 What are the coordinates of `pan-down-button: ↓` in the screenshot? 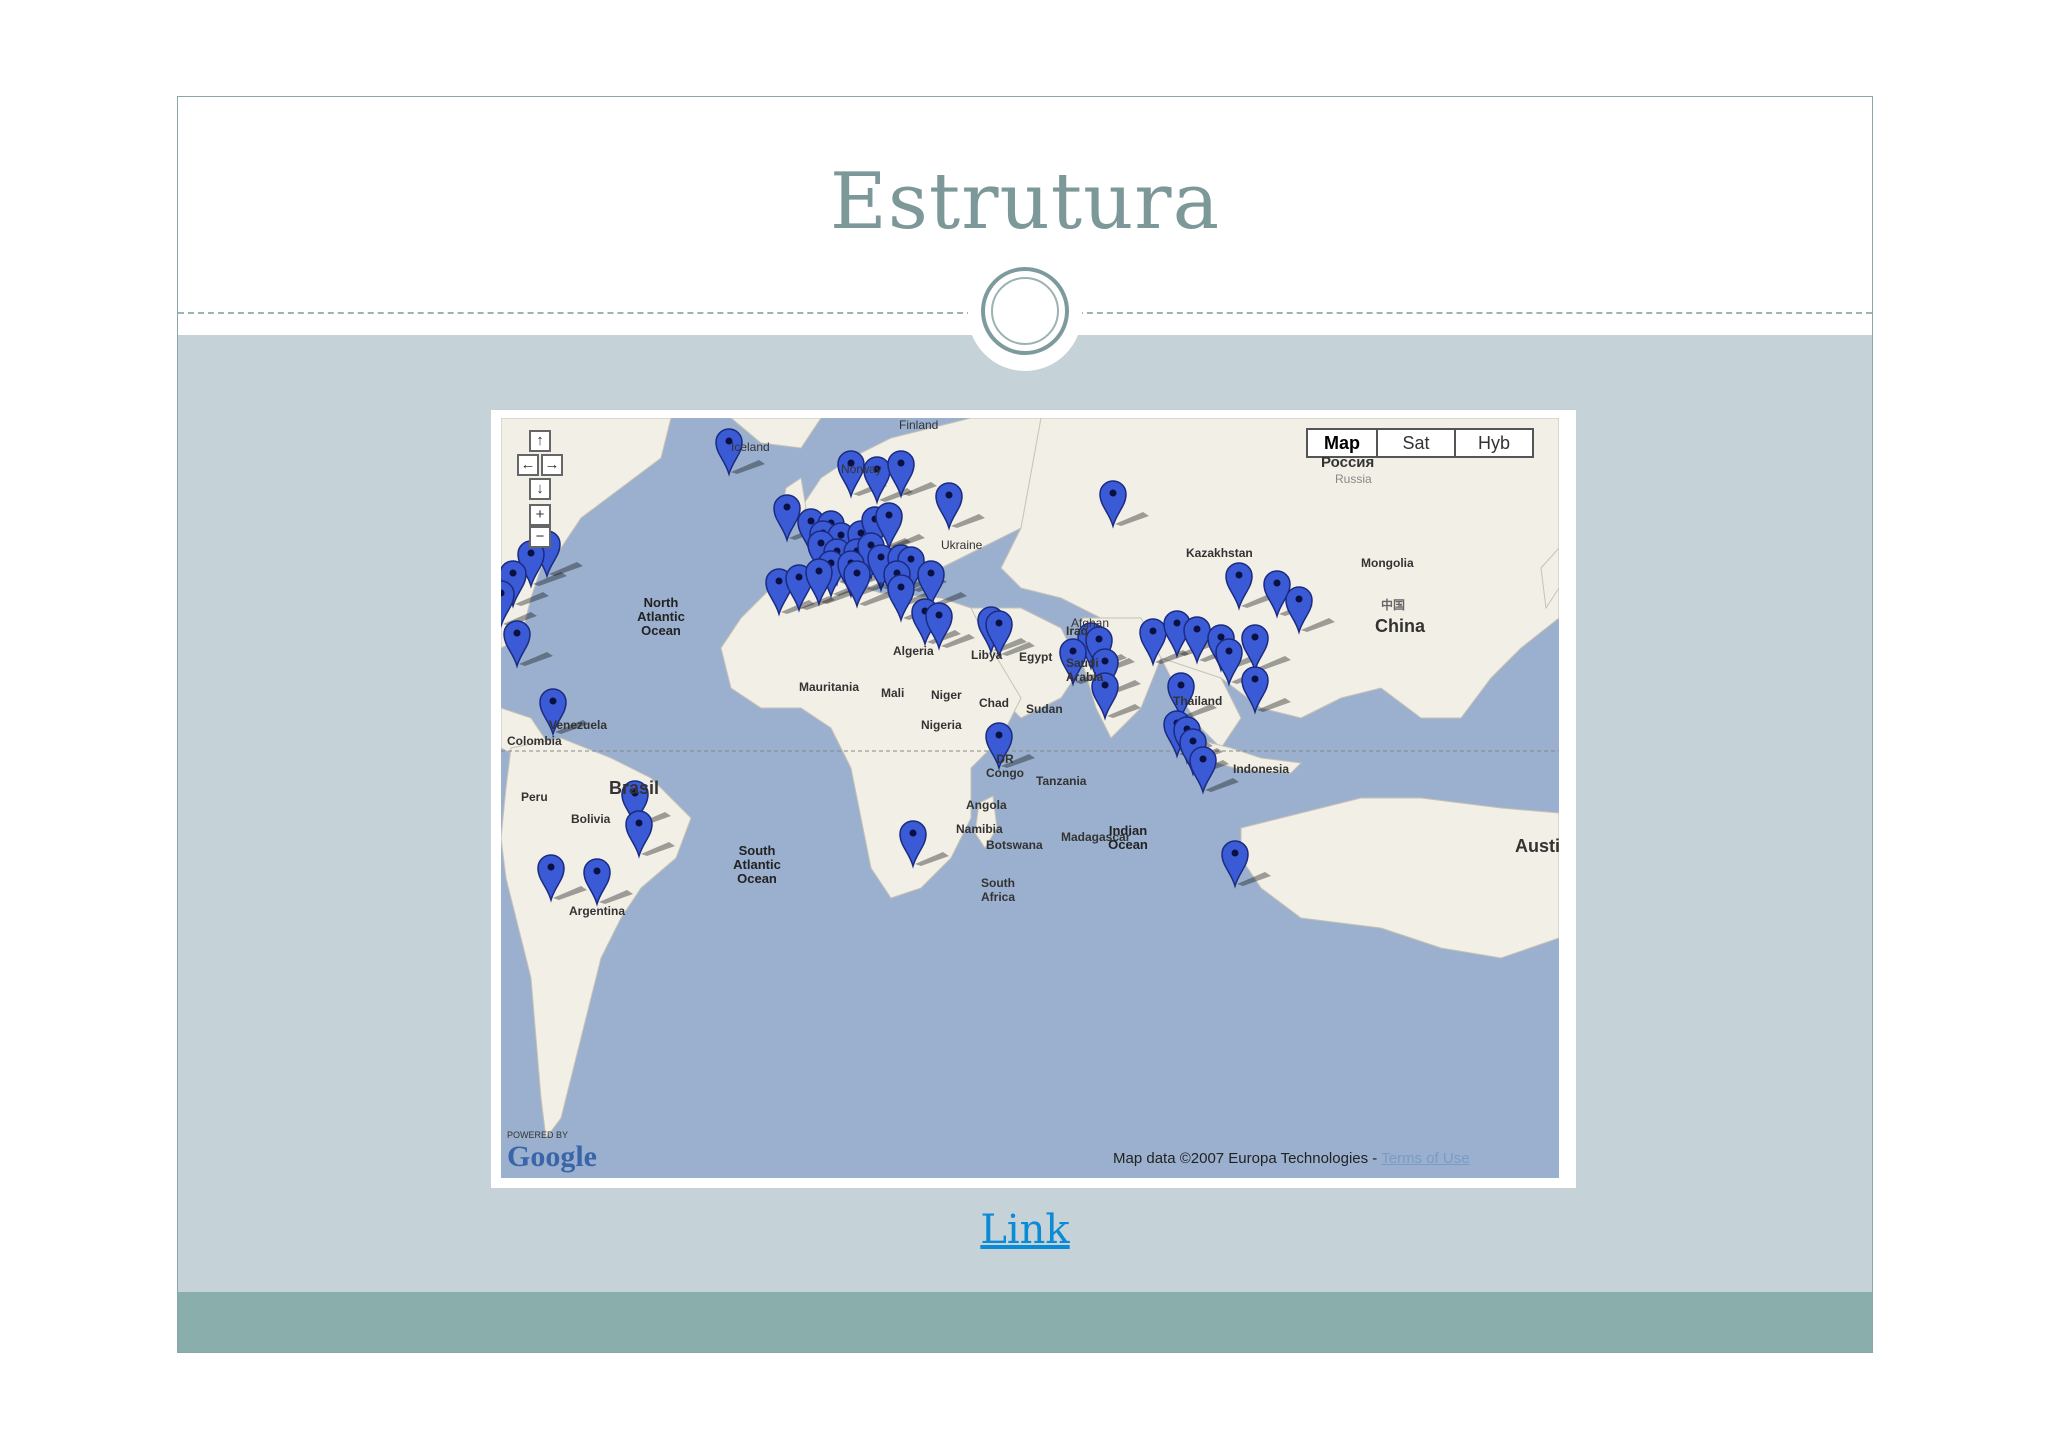 It's located at (540, 489).